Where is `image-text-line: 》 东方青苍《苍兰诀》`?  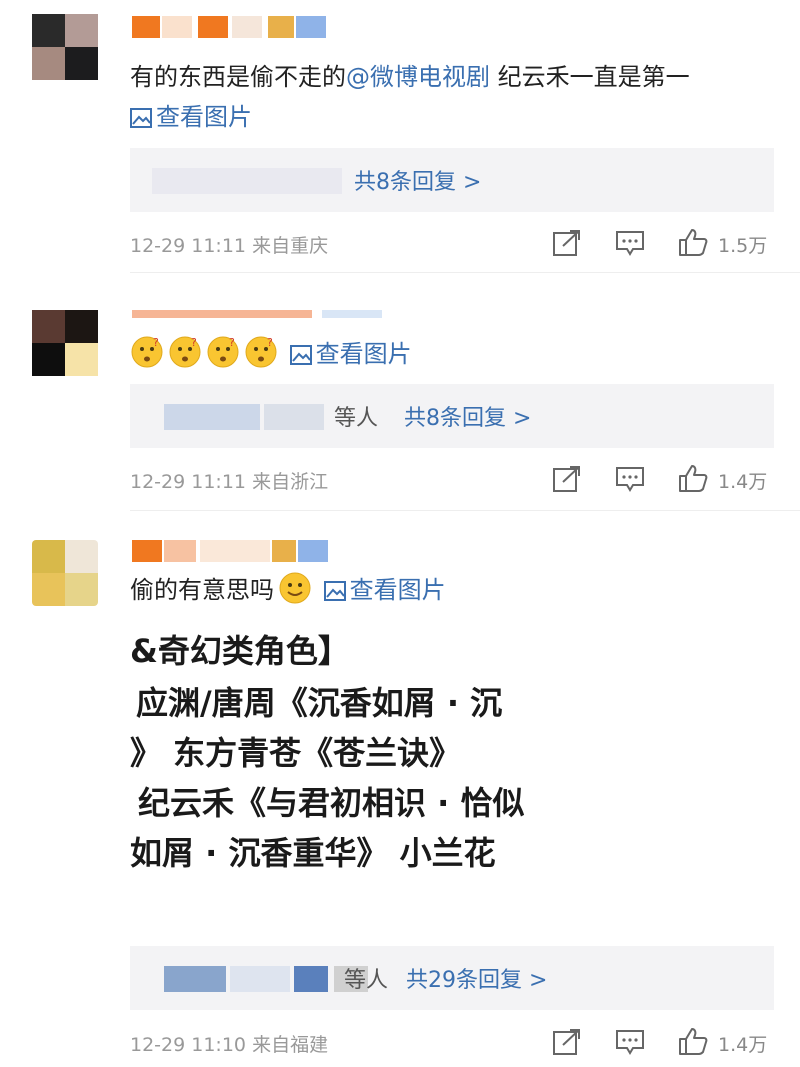 image-text-line: 》 东方青苍《苍兰诀》 is located at coordinates (296, 753).